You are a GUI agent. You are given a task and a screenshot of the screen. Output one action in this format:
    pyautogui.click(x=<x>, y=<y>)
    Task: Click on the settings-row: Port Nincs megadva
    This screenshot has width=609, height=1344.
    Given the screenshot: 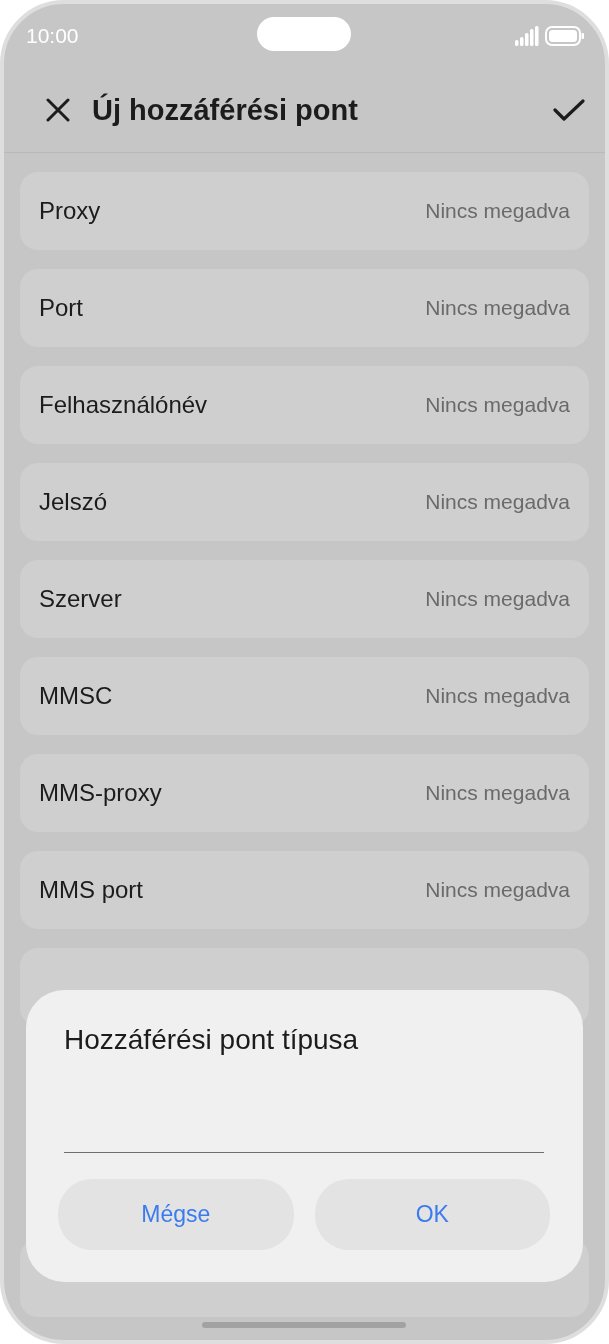 What is the action you would take?
    pyautogui.click(x=304, y=308)
    